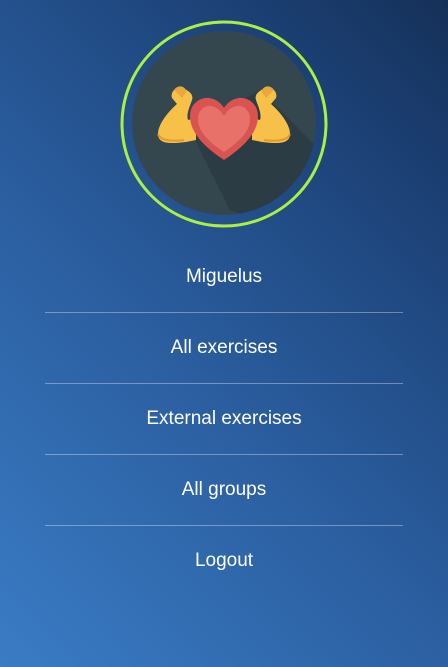  Describe the element at coordinates (224, 277) in the screenshot. I see `user-name-link: Miguelus` at that location.